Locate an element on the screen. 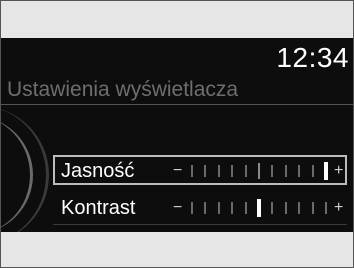 This screenshot has width=354, height=268. setting-label: Jasność is located at coordinates (98, 171).